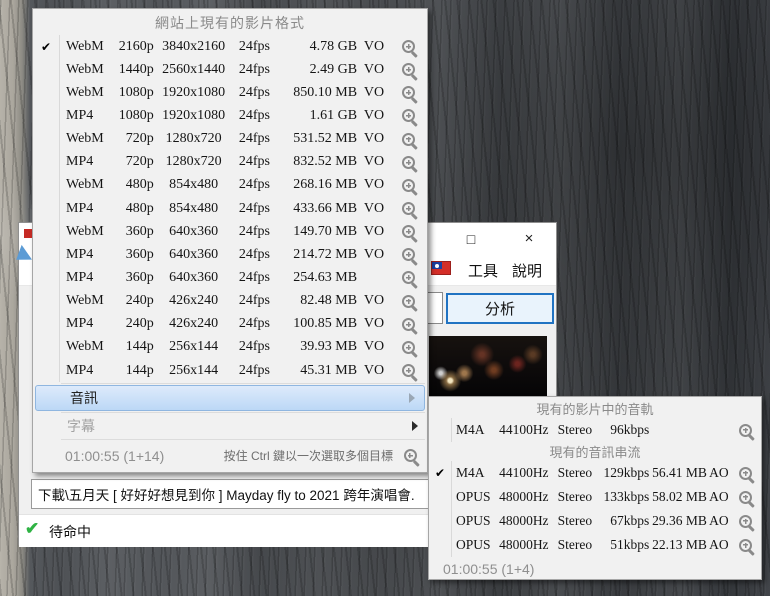 Image resolution: width=770 pixels, height=596 pixels. What do you see at coordinates (325, 162) in the screenshot?
I see `size-cell: 832.52 MB` at bounding box center [325, 162].